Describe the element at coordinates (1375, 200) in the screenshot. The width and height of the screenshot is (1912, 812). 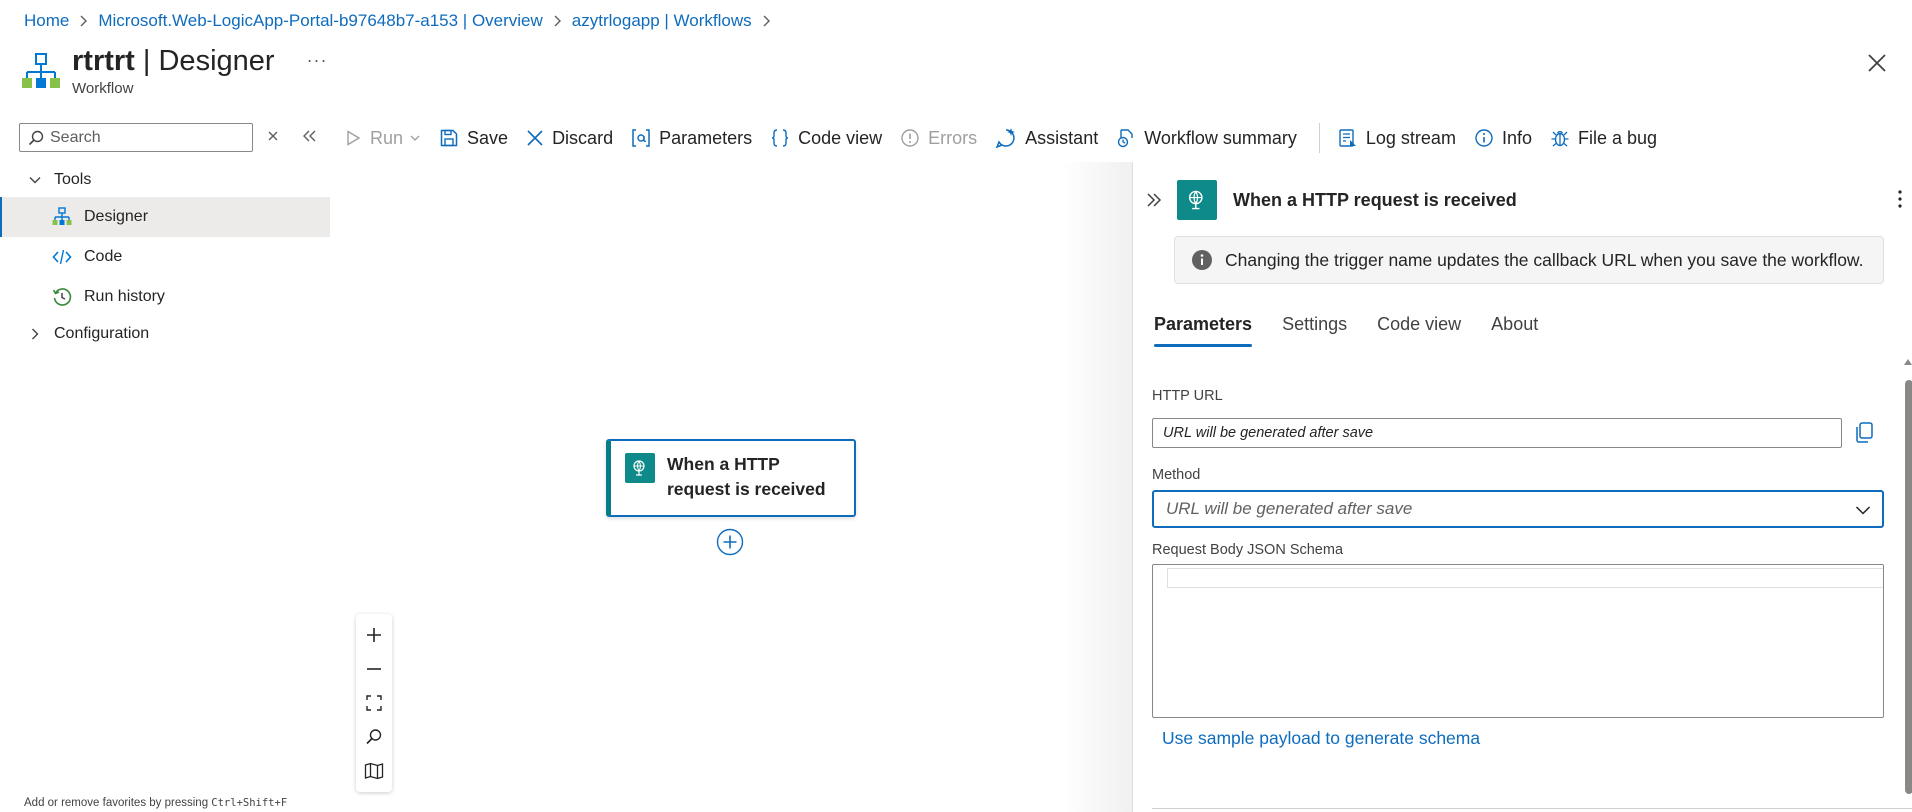
I see `panel-title: When a HTTP request is received` at that location.